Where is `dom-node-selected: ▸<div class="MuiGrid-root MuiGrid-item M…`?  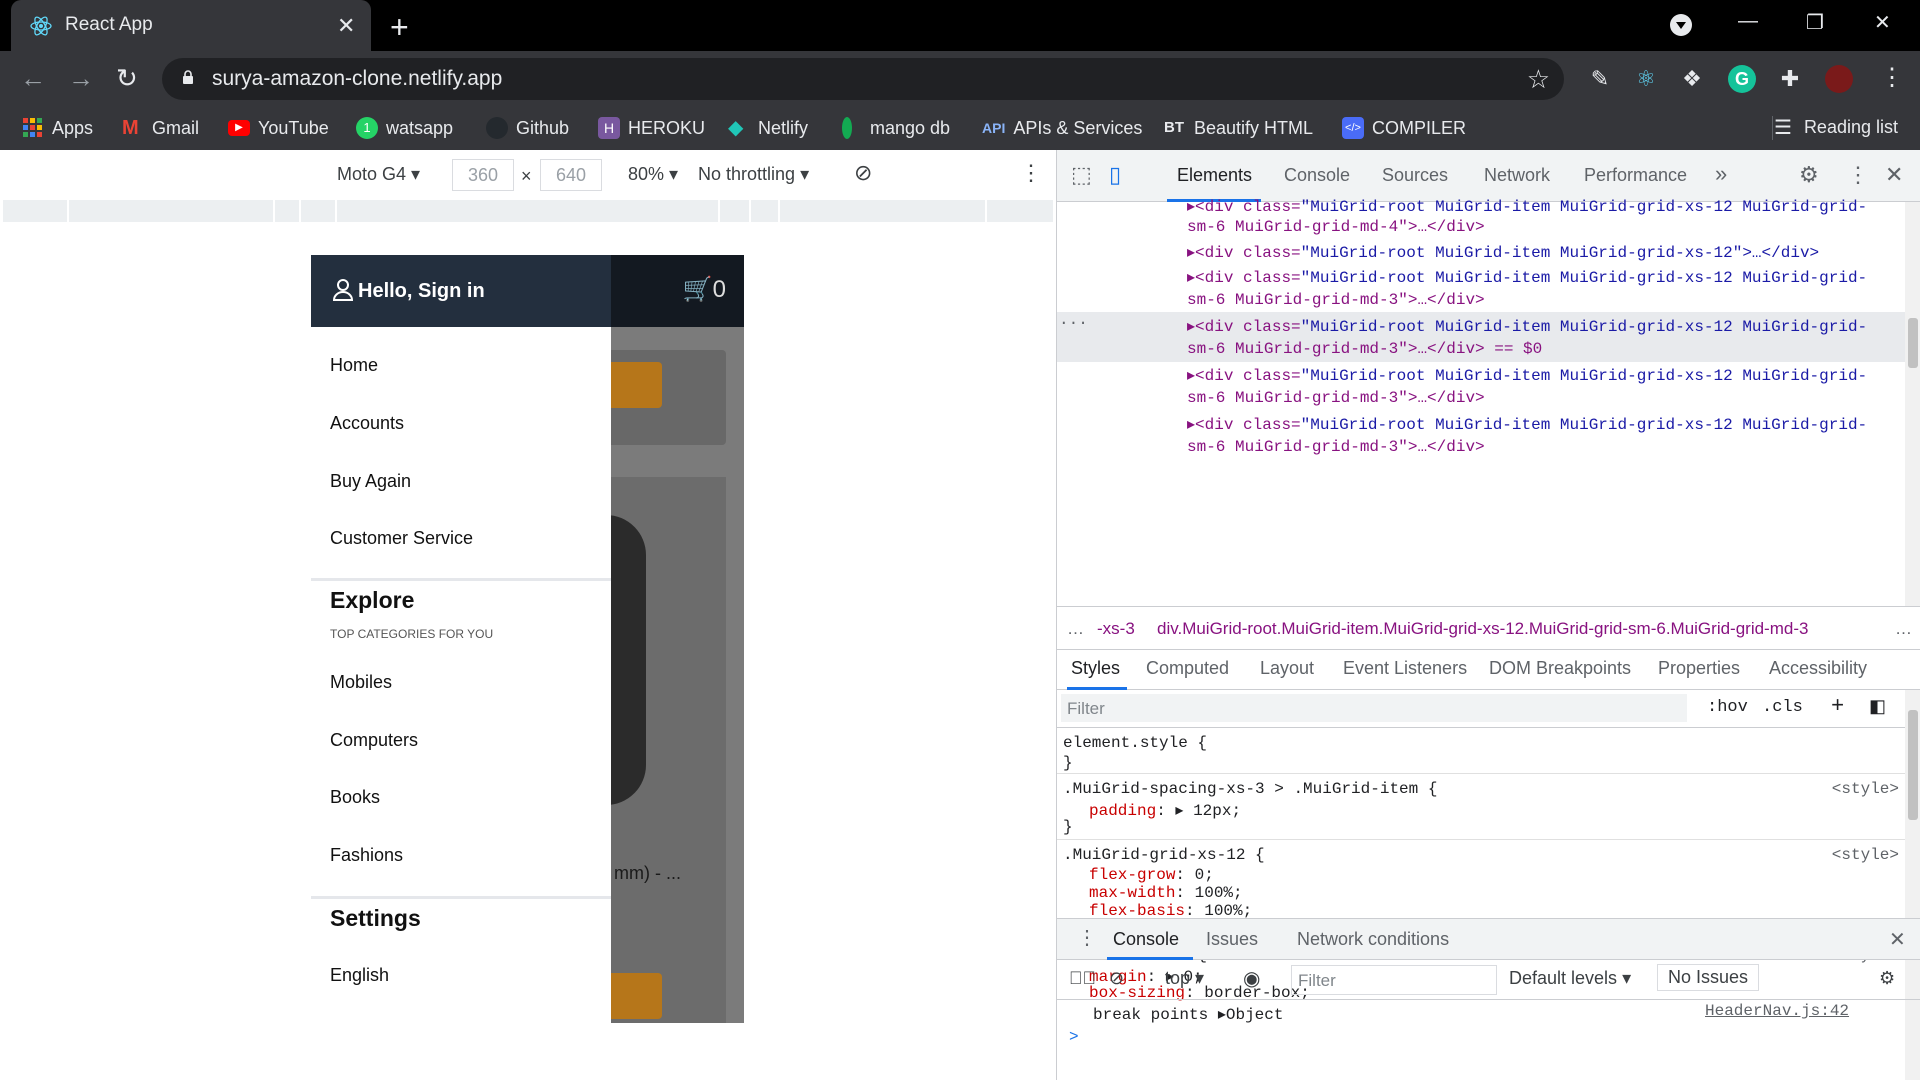
dom-node-selected: ▸<div class="MuiGrid-root MuiGrid-item M… is located at coordinates (1527, 326).